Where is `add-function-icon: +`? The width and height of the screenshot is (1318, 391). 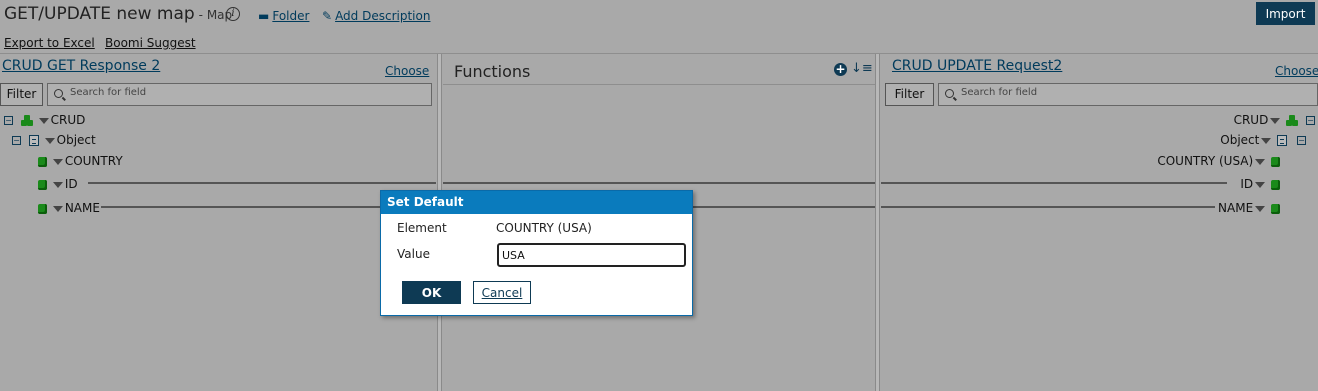 add-function-icon: + is located at coordinates (840, 69).